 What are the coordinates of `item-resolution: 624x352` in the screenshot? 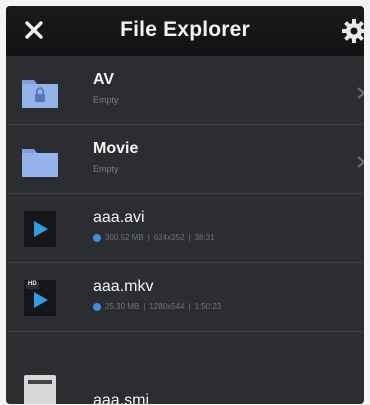 It's located at (169, 237).